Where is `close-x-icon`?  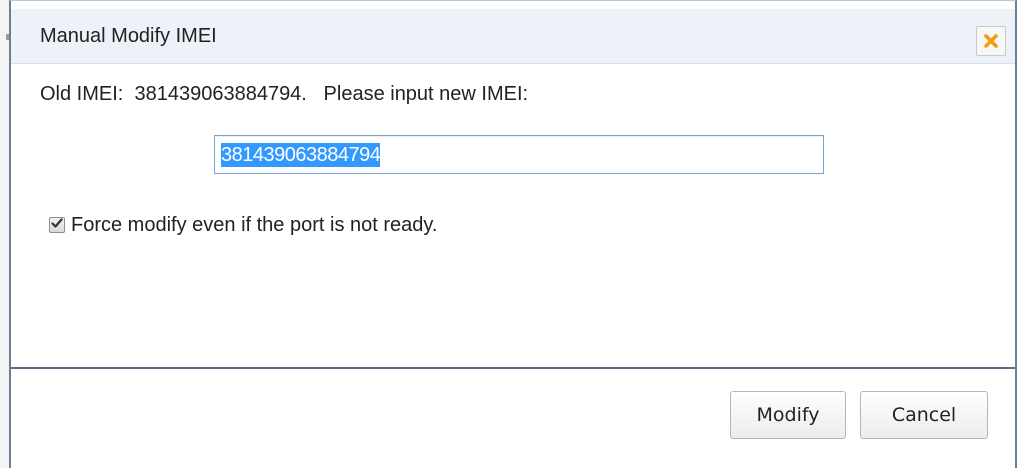
close-x-icon is located at coordinates (991, 41).